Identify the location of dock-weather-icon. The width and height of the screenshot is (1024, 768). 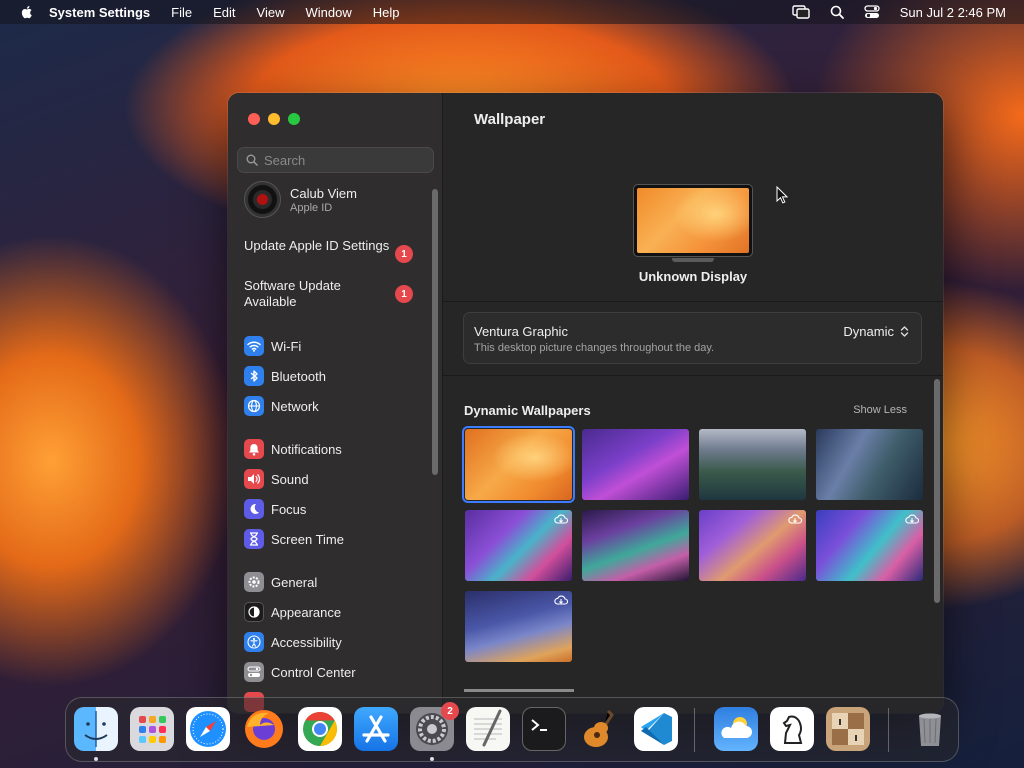
(736, 729).